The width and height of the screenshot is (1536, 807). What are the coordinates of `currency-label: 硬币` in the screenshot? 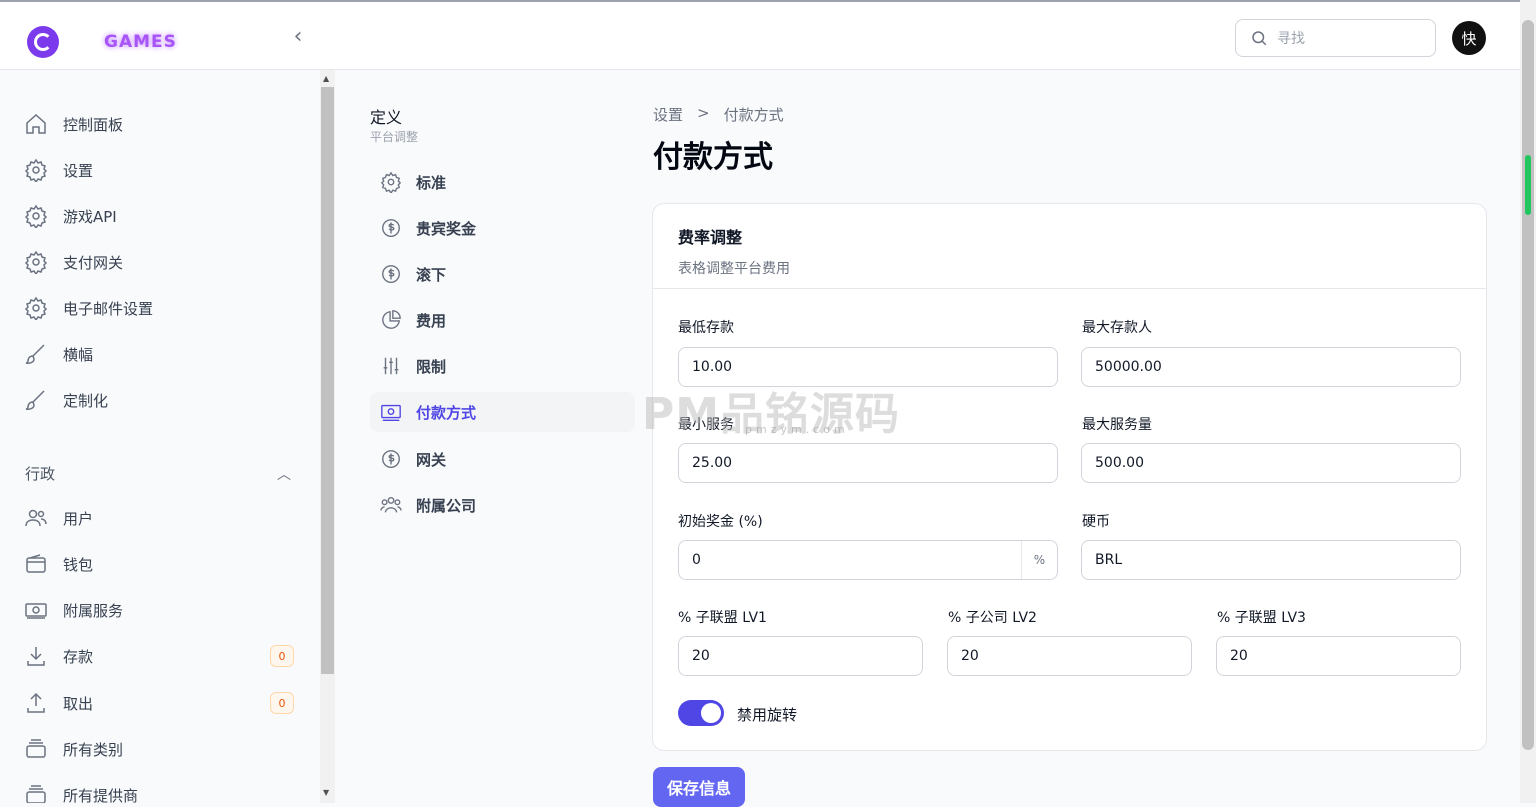 It's located at (1096, 522).